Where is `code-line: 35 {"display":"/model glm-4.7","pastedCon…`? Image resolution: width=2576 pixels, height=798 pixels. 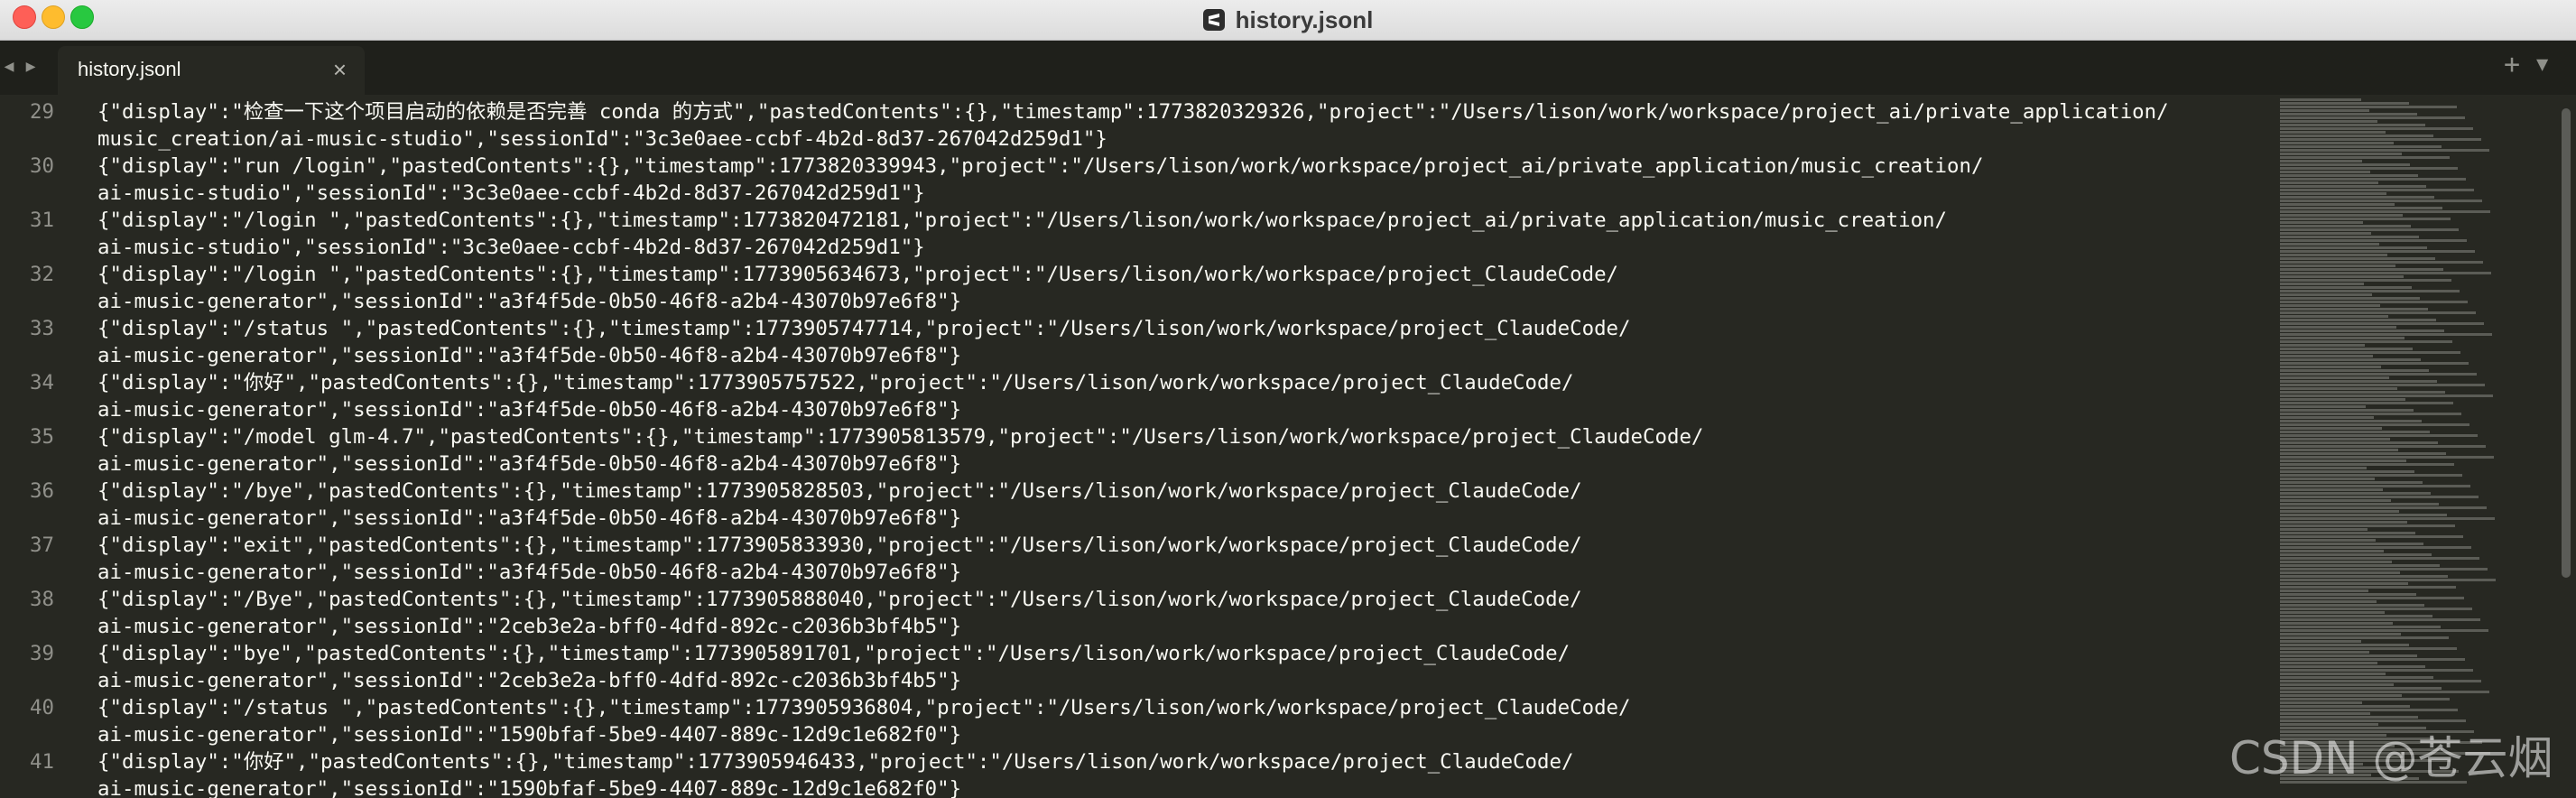 code-line: 35 {"display":"/model glm-4.7","pastedCon… is located at coordinates (1137, 436).